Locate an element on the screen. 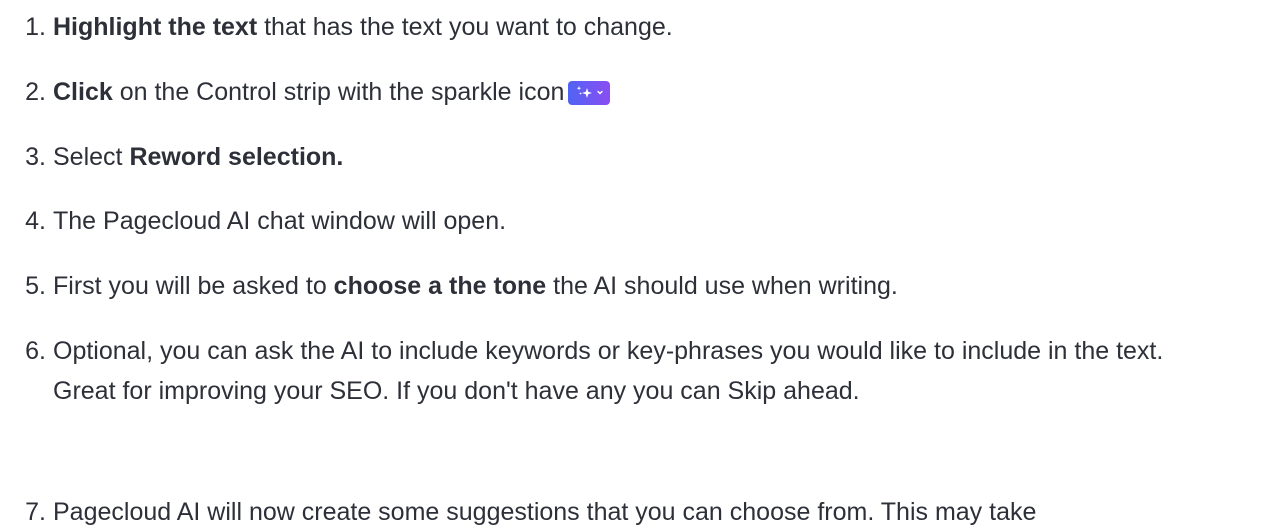  step-text: The Pagecloud AI chat window will open. is located at coordinates (280, 221).